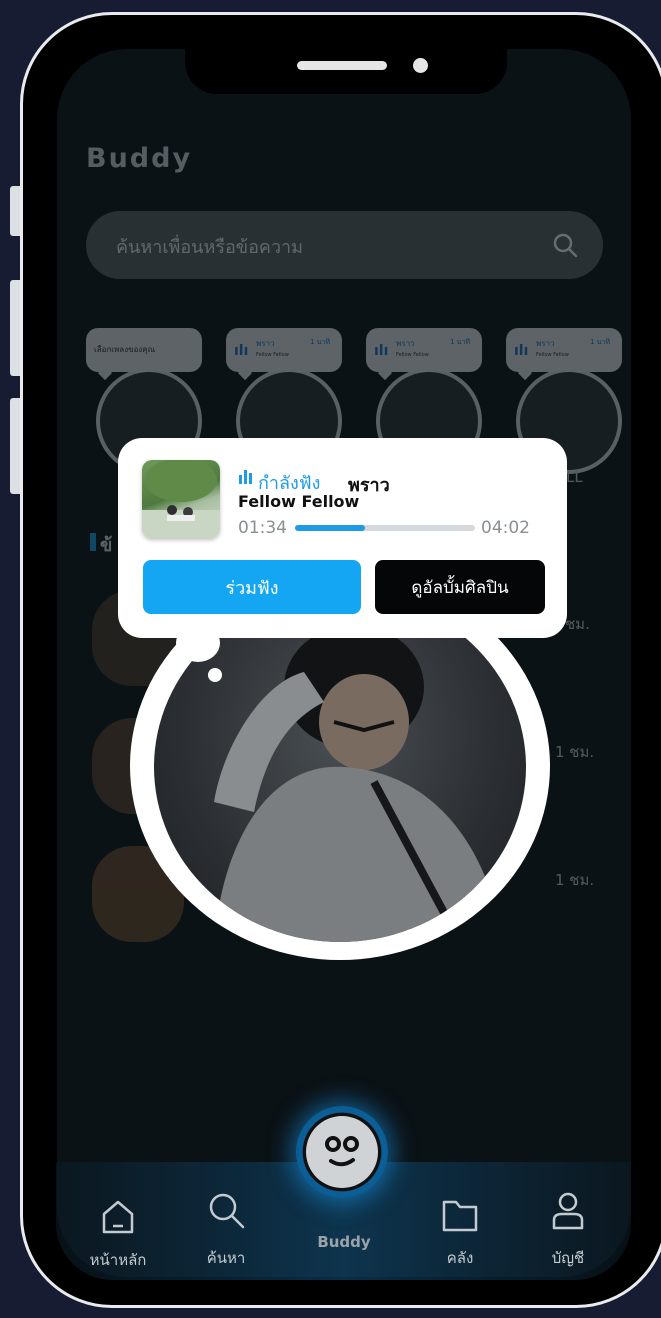  Describe the element at coordinates (226, 1230) in the screenshot. I see `nav-item-search: ค้นหา` at that location.